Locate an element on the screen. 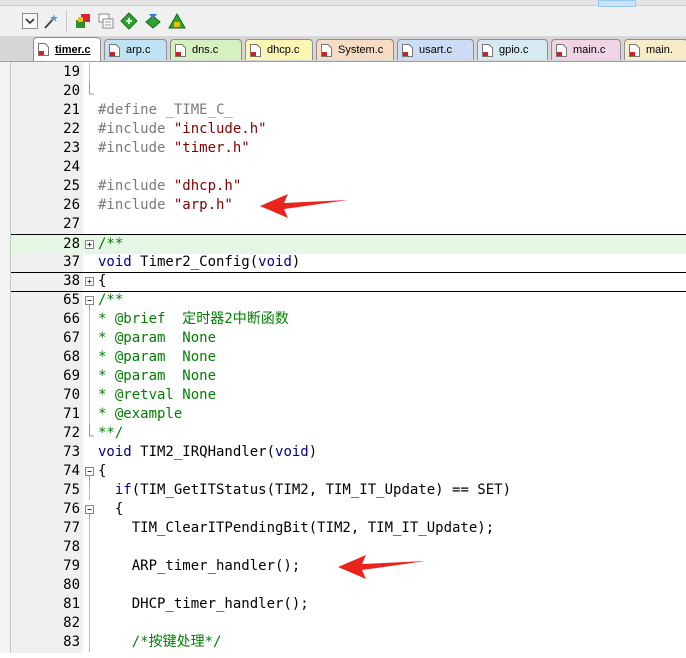 Image resolution: width=686 pixels, height=658 pixels. line-number: 38 is located at coordinates (71, 281).